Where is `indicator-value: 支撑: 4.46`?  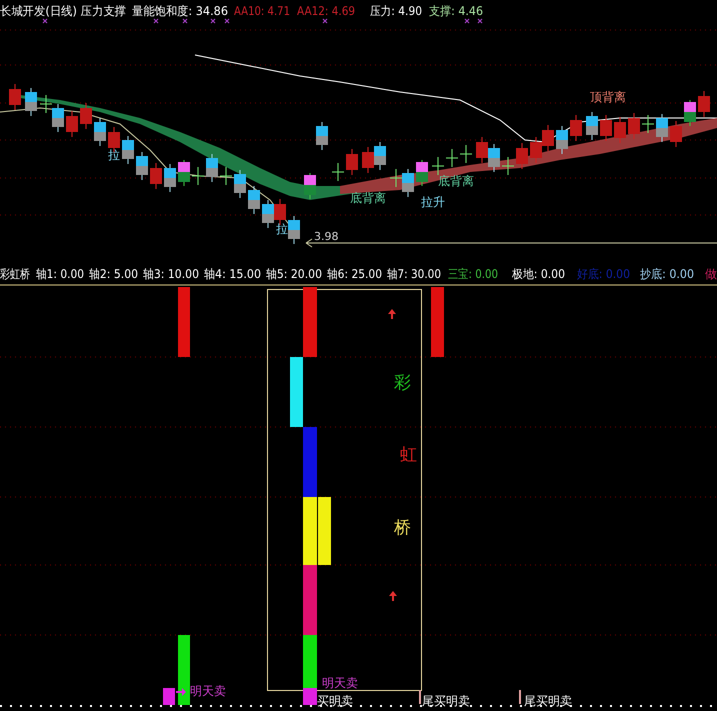 indicator-value: 支撑: 4.46 is located at coordinates (458, 11).